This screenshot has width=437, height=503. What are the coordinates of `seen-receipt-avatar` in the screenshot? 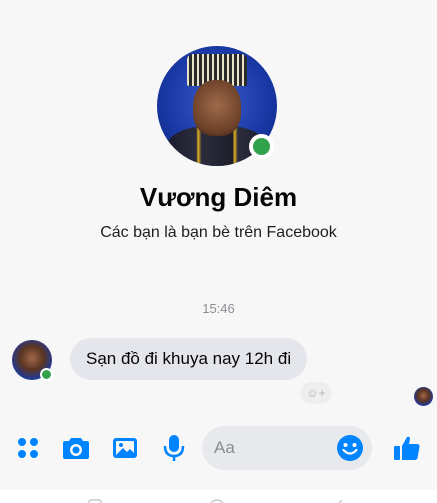 It's located at (423, 396).